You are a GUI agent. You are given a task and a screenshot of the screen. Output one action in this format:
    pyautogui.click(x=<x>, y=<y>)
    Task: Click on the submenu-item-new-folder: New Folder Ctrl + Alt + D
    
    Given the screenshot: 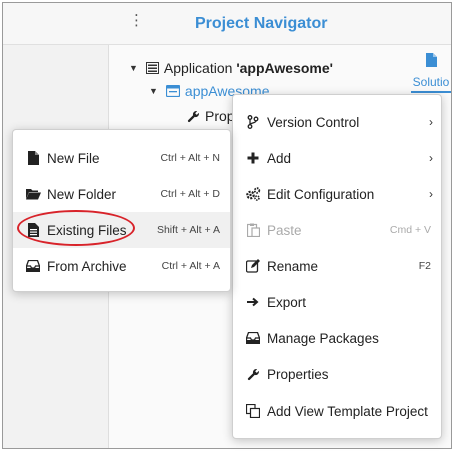 What is the action you would take?
    pyautogui.click(x=121, y=194)
    